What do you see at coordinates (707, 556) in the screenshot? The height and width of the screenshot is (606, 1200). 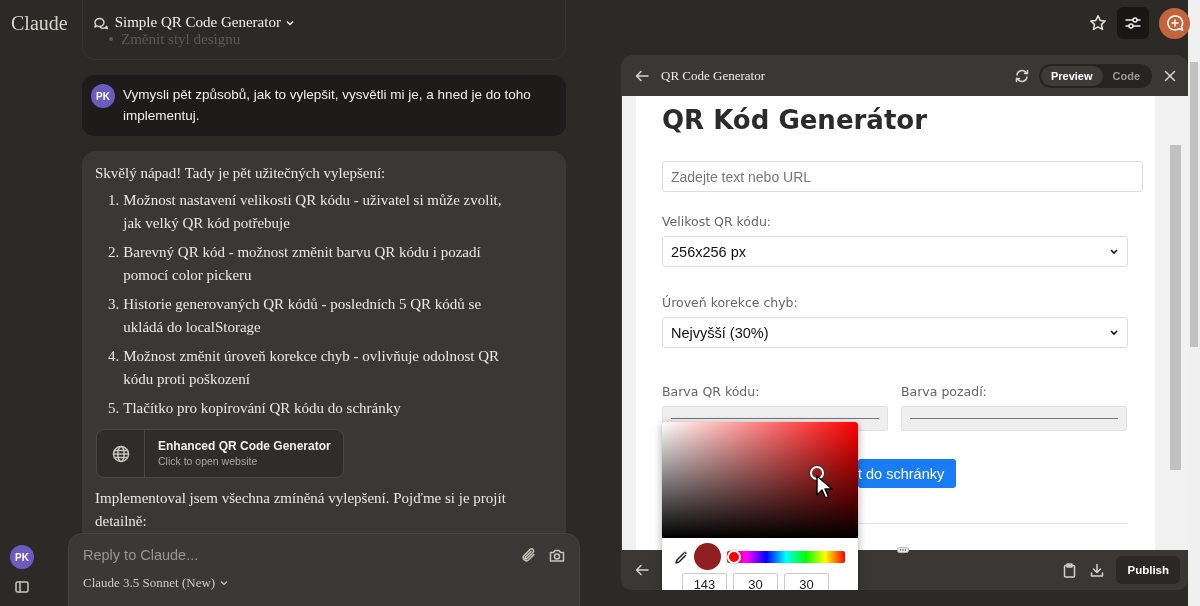 I see `color-swatch` at bounding box center [707, 556].